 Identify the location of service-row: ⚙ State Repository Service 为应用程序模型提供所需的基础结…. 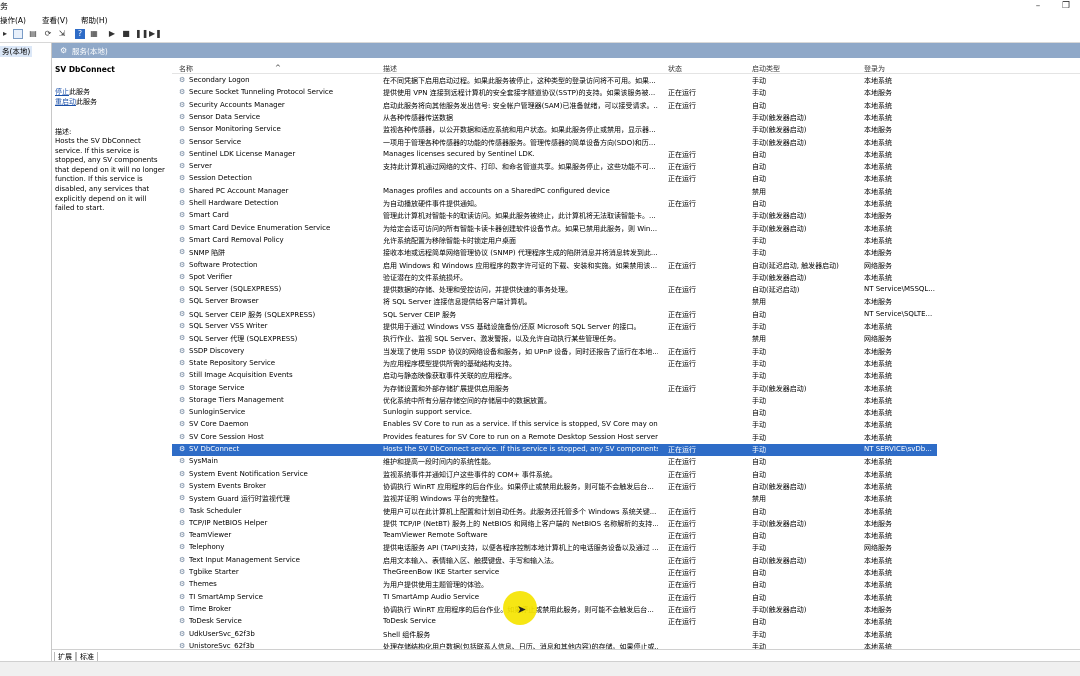
(626, 364).